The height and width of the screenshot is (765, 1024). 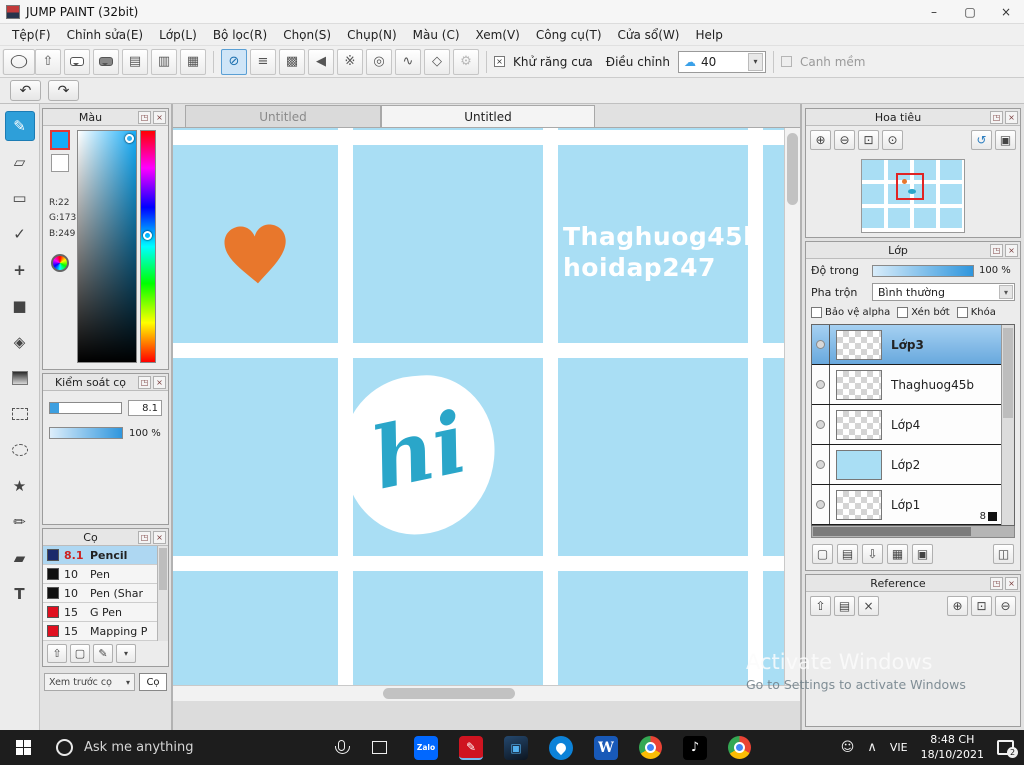 What do you see at coordinates (100, 612) in the screenshot?
I see `brush-item-g-pen: 15 G Pen` at bounding box center [100, 612].